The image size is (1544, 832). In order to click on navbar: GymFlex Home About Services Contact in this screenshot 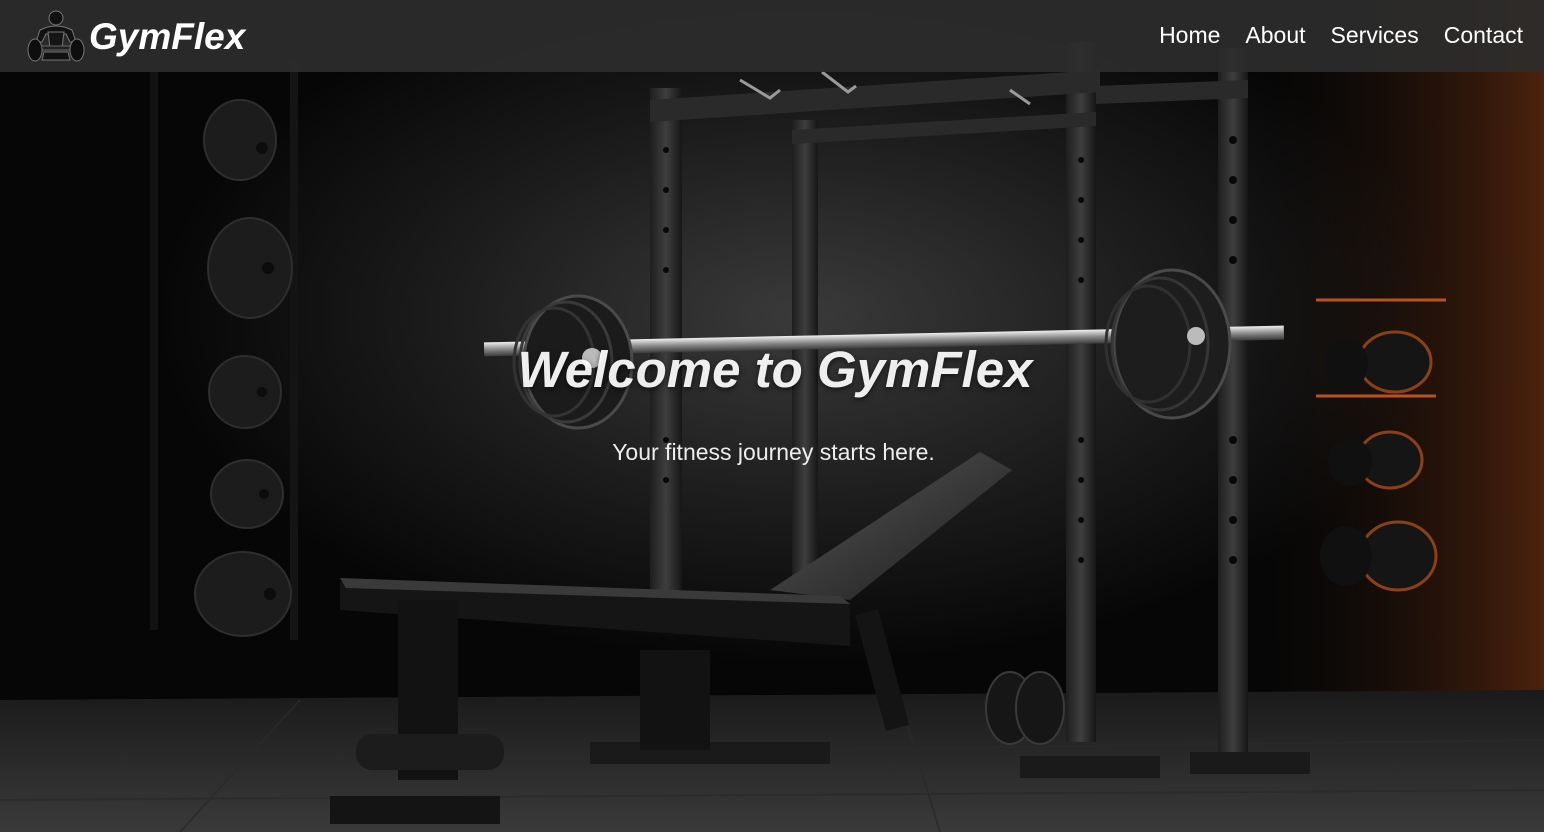, I will do `click(772, 36)`.